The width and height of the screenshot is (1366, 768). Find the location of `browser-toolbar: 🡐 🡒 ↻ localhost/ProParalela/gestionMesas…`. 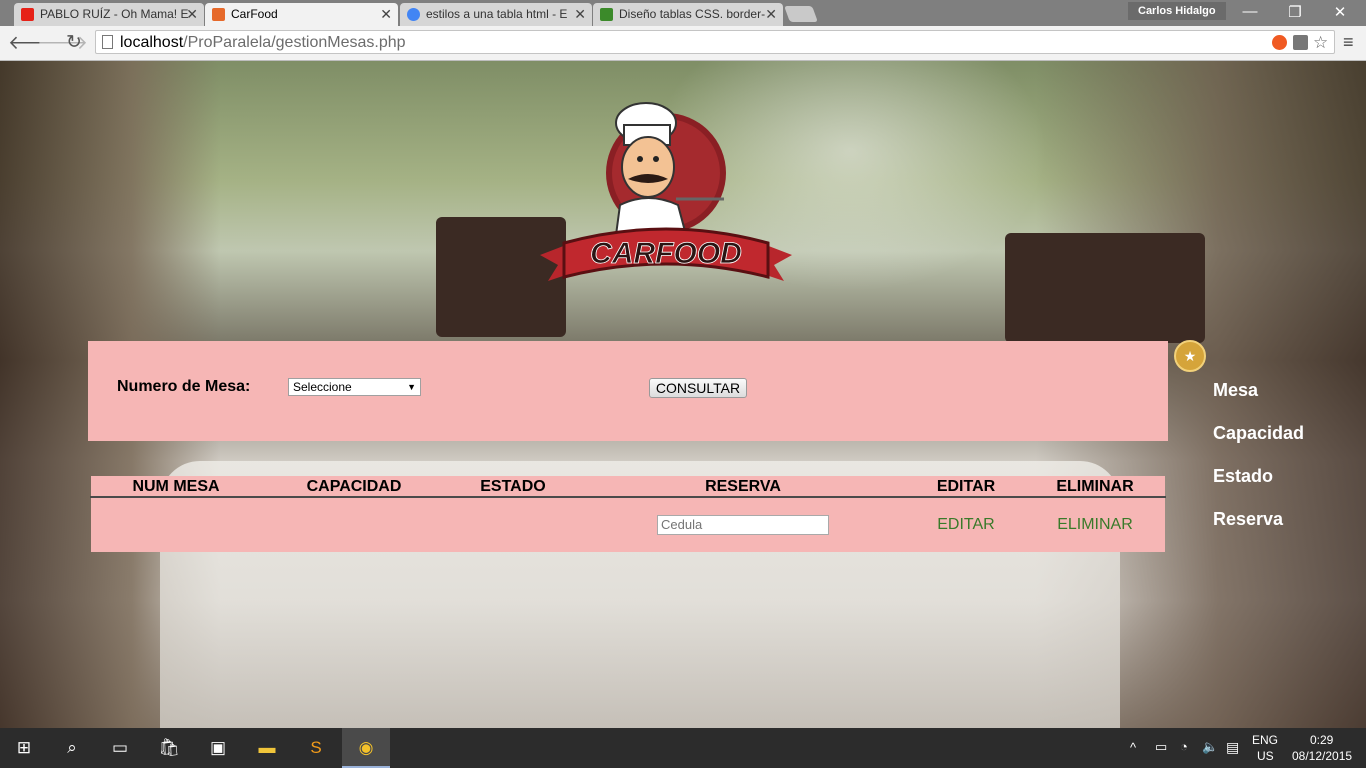

browser-toolbar: 🡐 🡒 ↻ localhost/ProParalela/gestionMesas… is located at coordinates (683, 43).